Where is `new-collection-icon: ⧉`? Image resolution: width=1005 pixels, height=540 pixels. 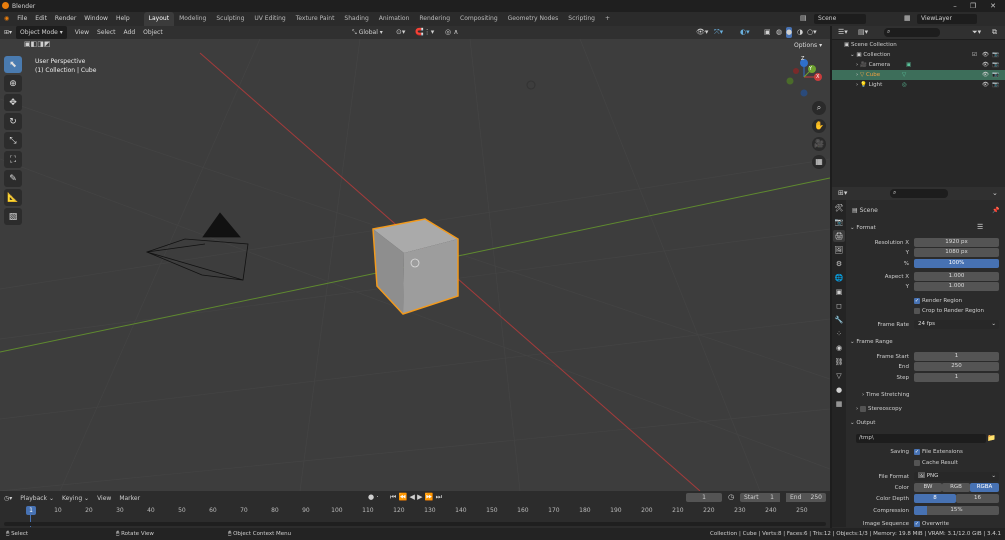 new-collection-icon: ⧉ is located at coordinates (994, 32).